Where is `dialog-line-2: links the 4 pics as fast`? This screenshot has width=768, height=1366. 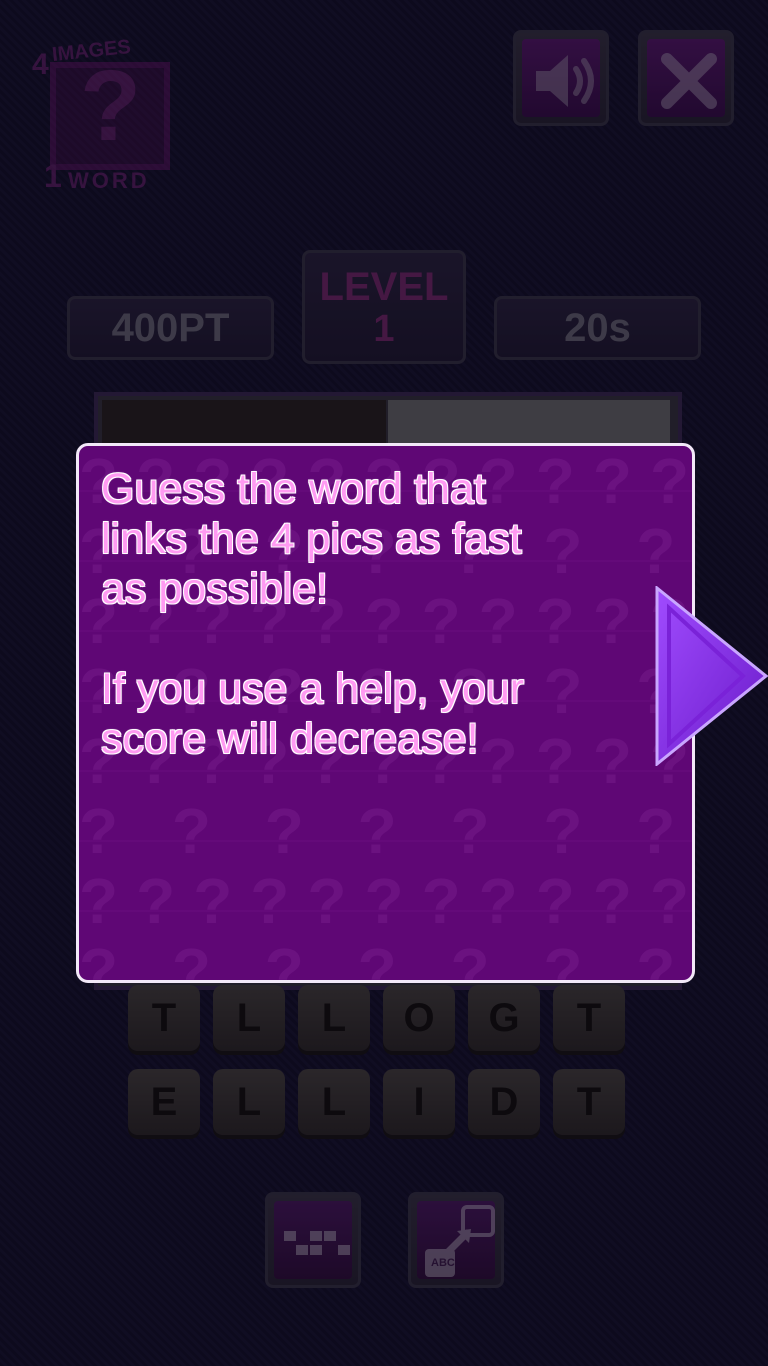
dialog-line-2: links the 4 pics as fast is located at coordinates (311, 539).